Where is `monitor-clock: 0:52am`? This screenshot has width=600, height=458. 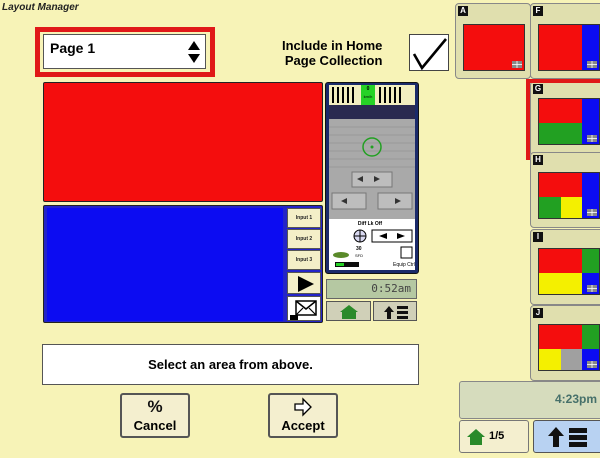 monitor-clock: 0:52am is located at coordinates (371, 289).